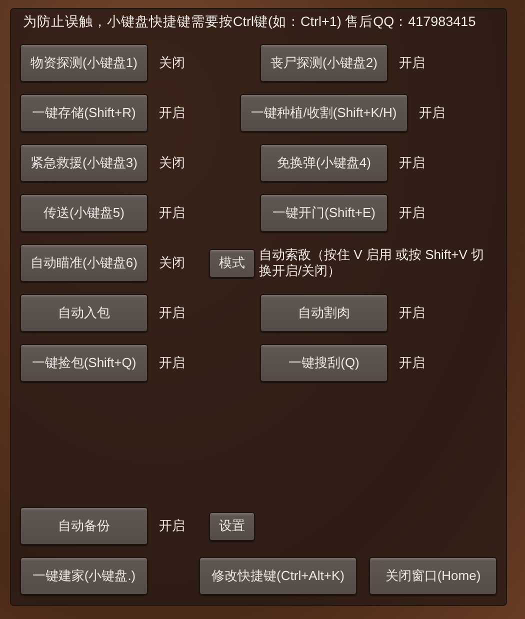 This screenshot has width=525, height=619. Describe the element at coordinates (324, 63) in the screenshot. I see `toggle-button: 丧尸探测(小键盘2)` at that location.